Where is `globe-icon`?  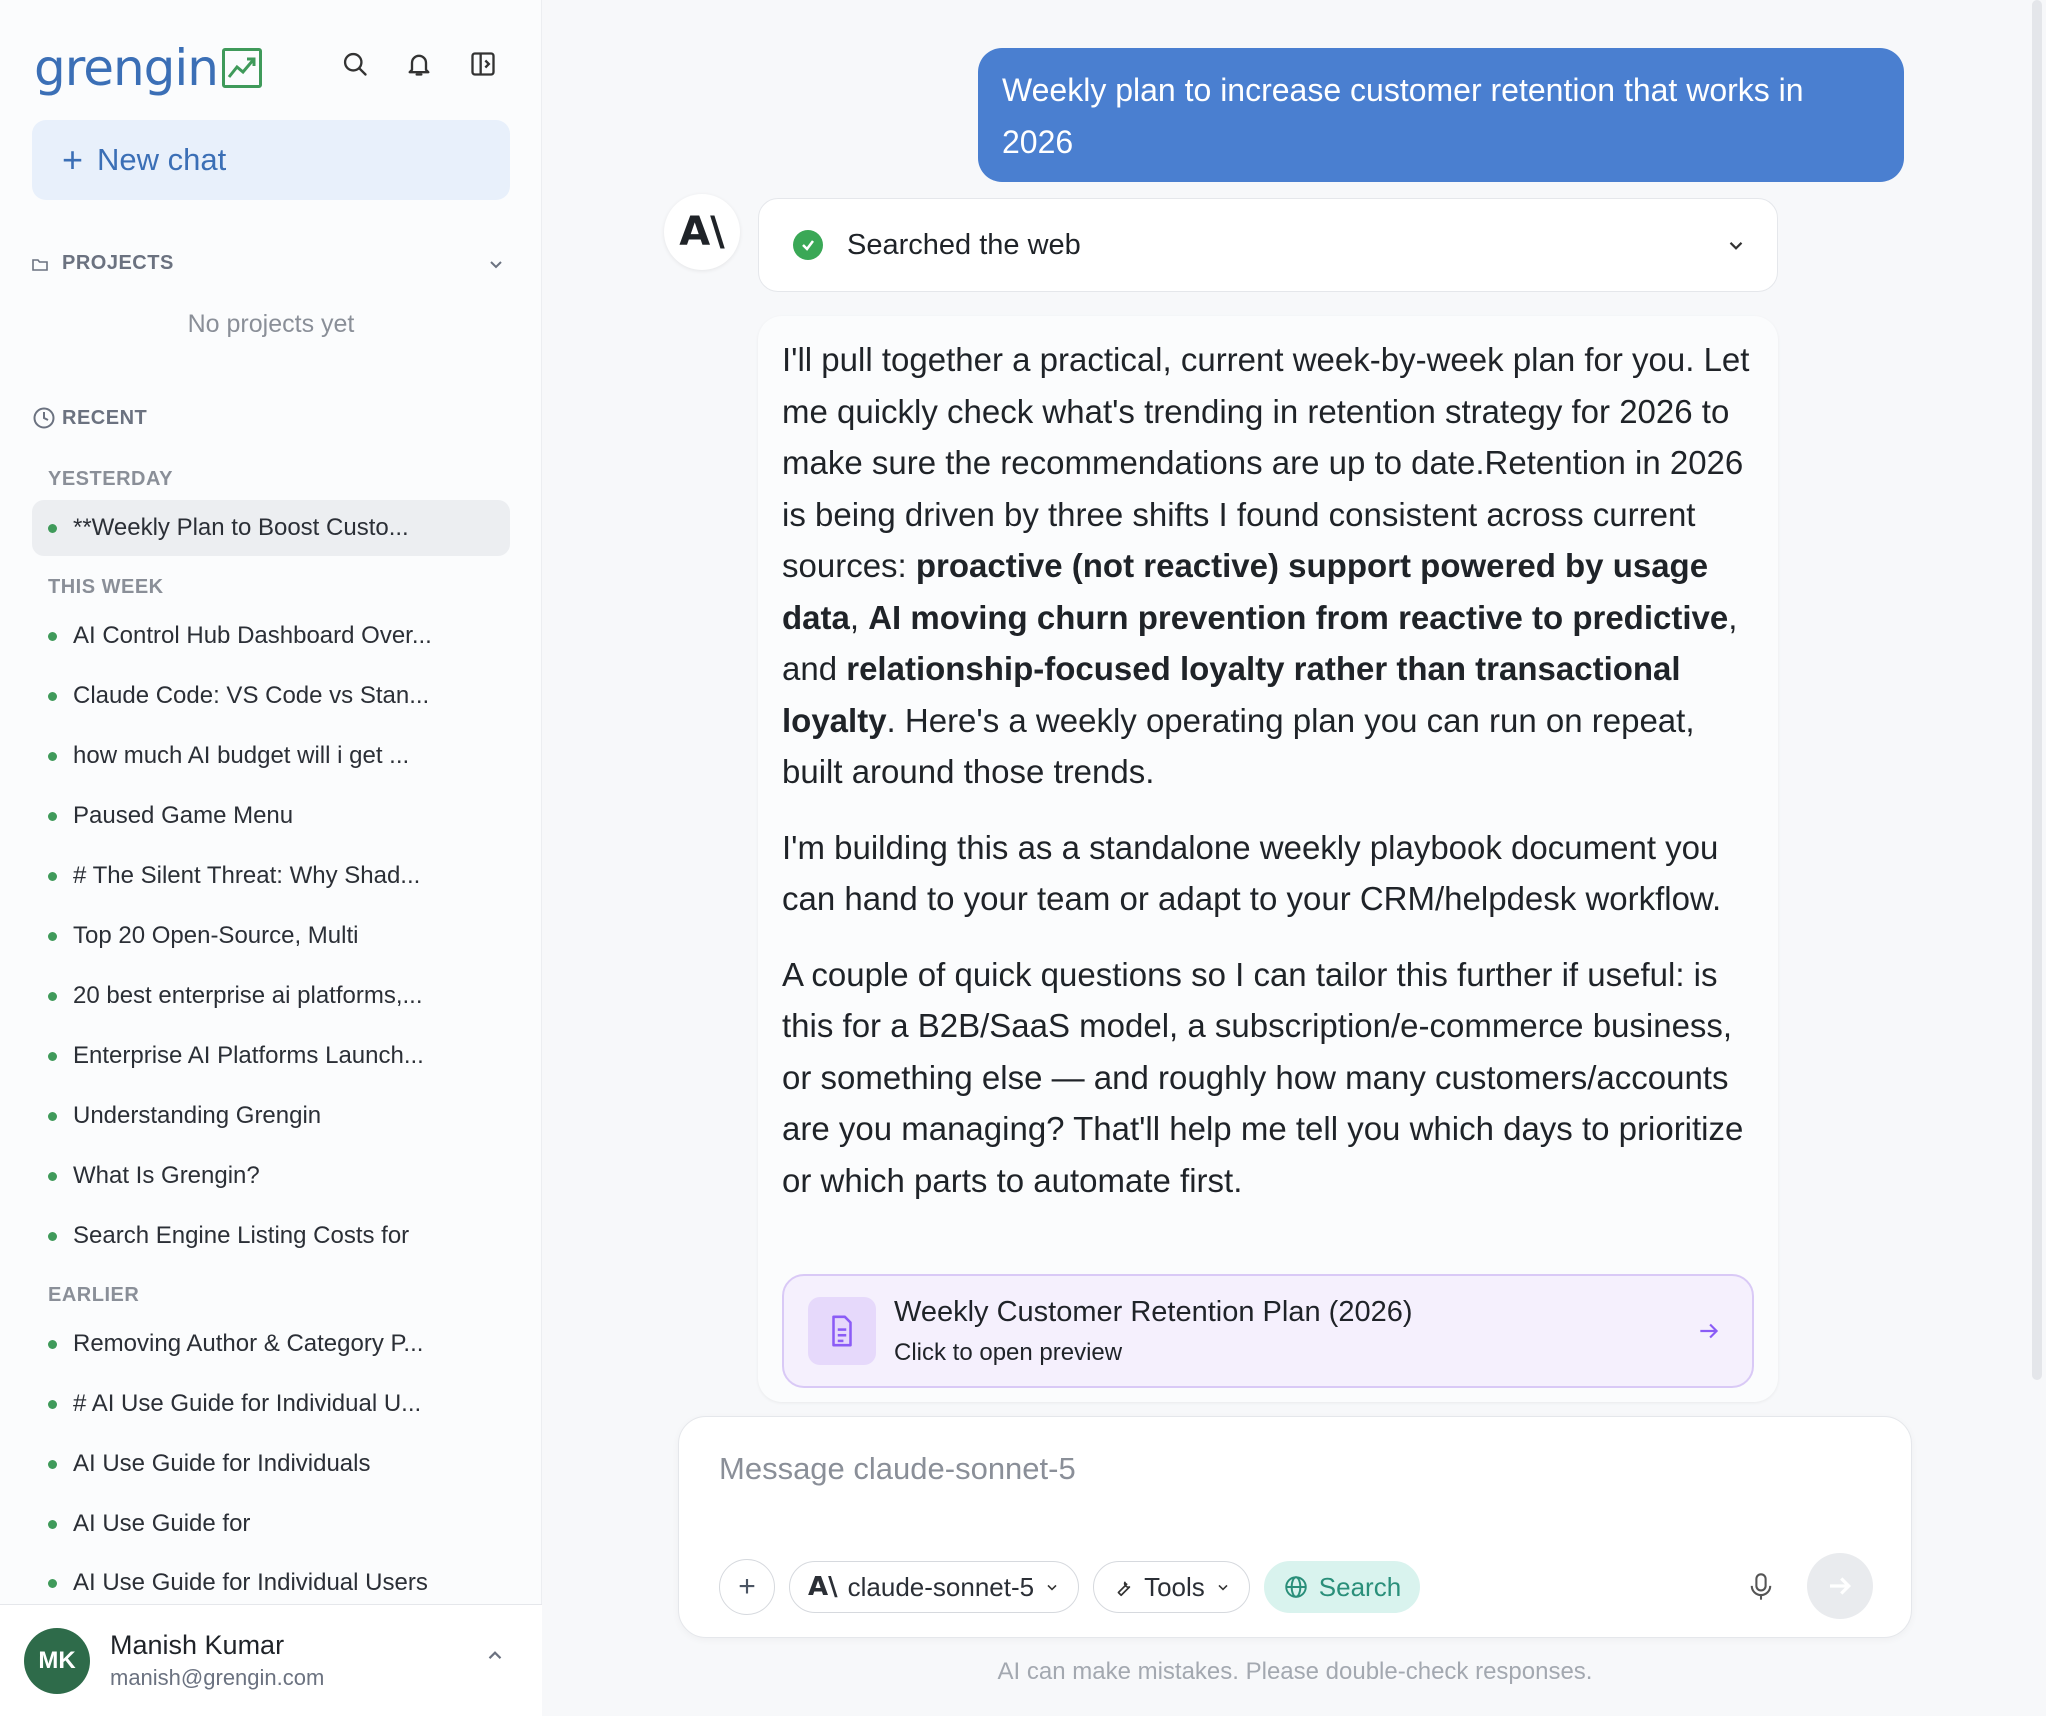 globe-icon is located at coordinates (1296, 1587).